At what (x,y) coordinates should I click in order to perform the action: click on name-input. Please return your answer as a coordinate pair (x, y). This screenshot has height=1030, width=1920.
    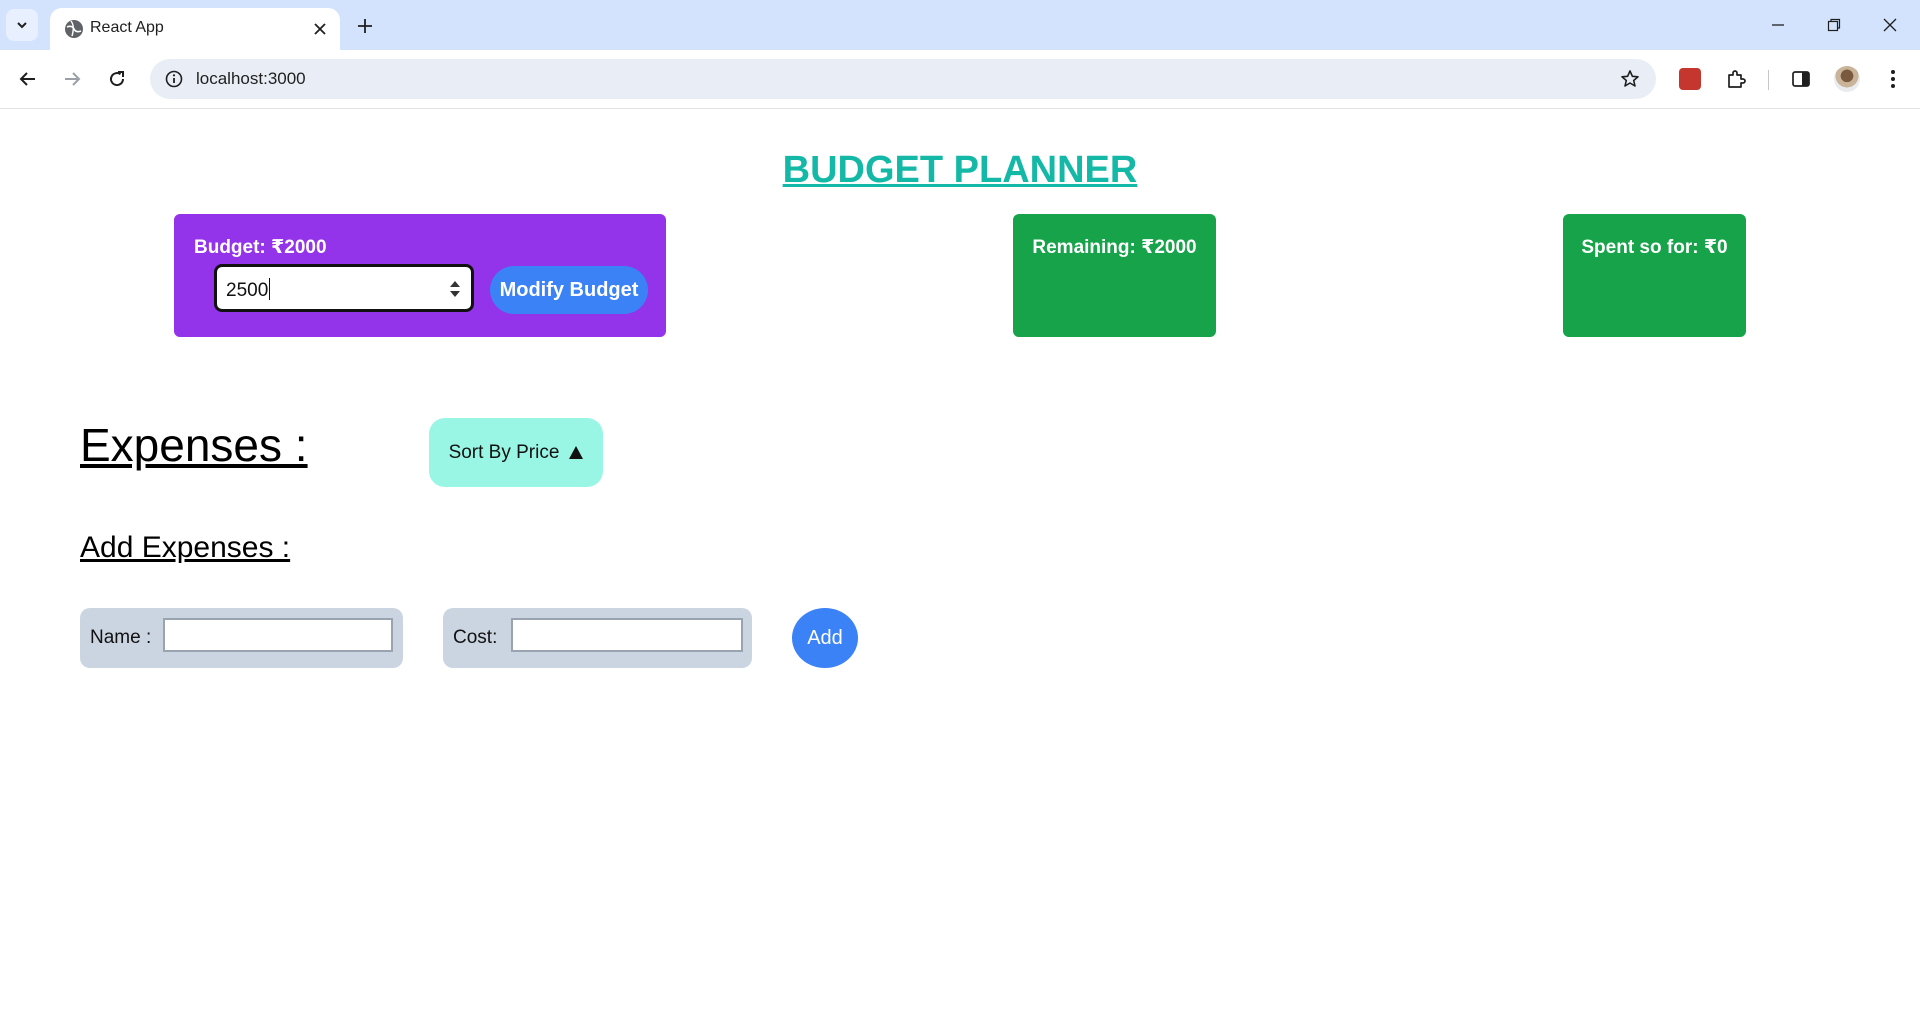
    Looking at the image, I should click on (278, 635).